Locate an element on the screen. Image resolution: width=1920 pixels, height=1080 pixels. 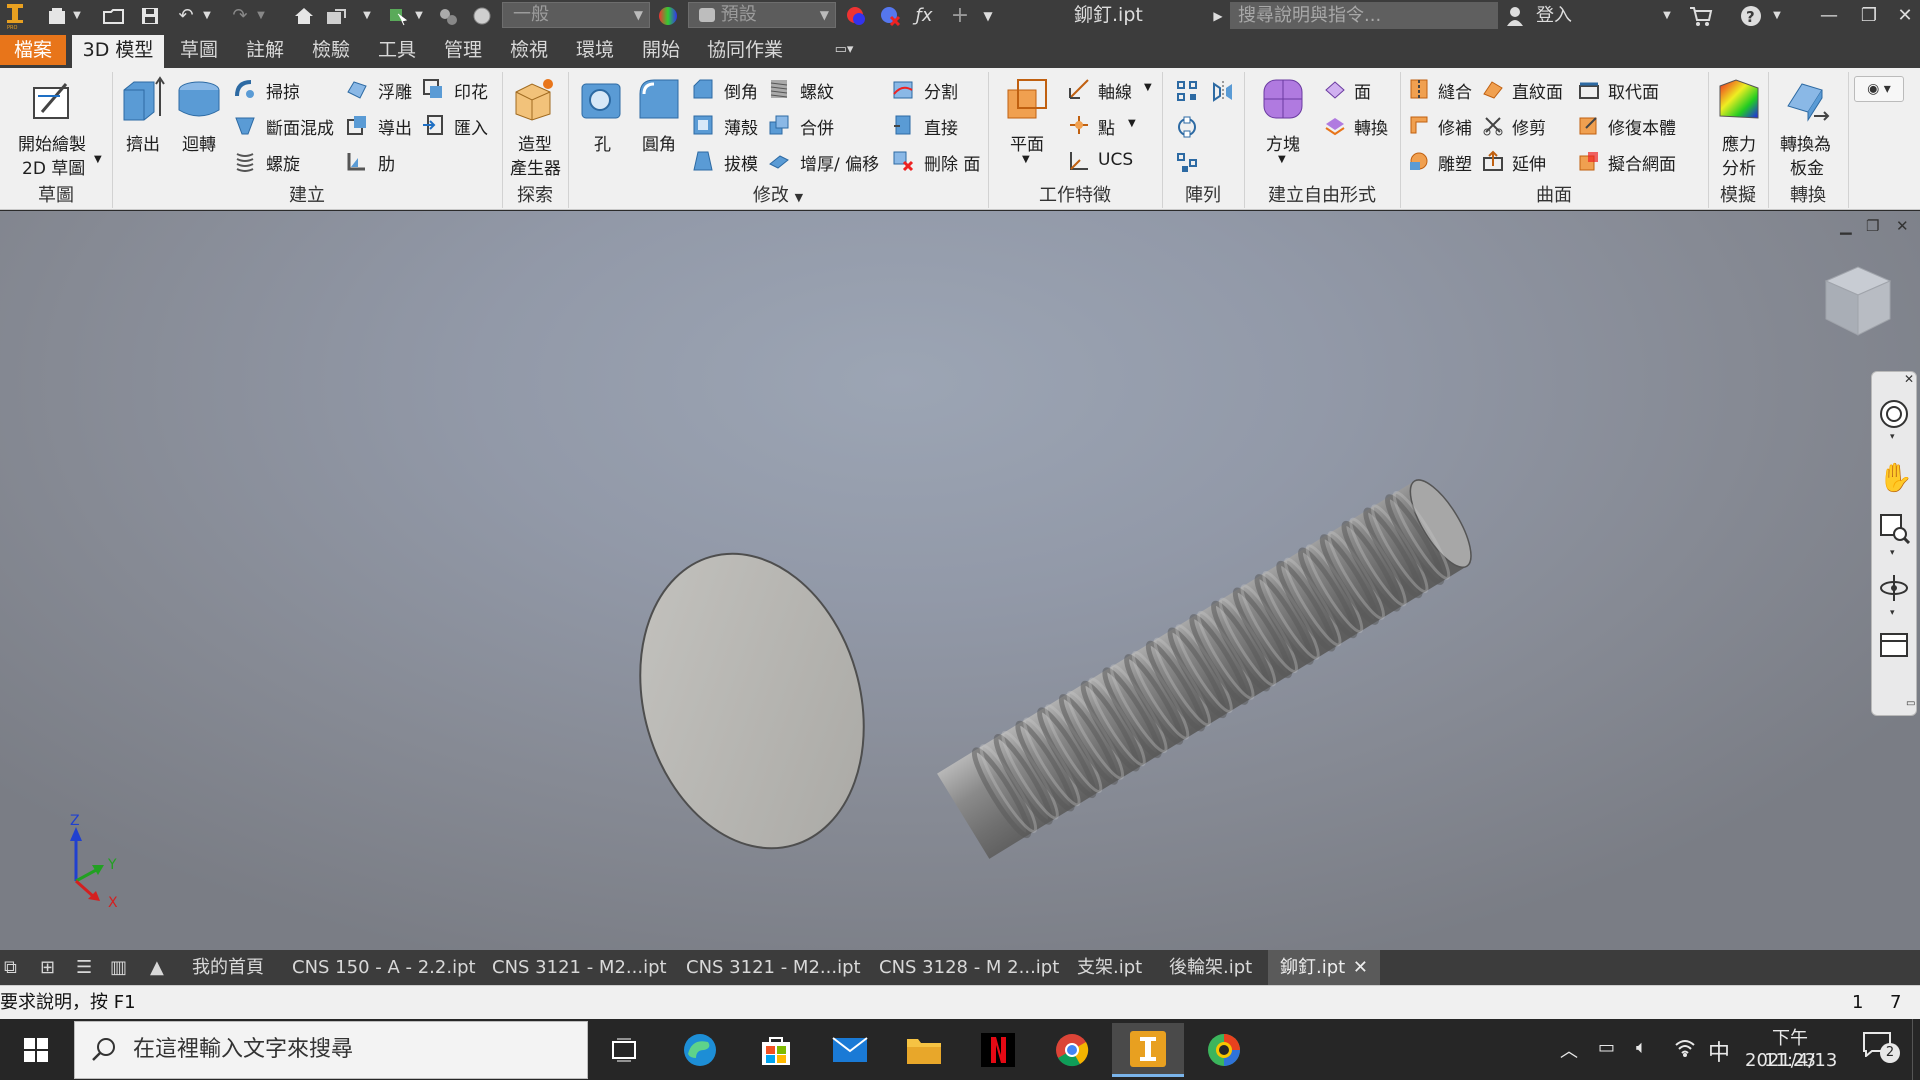
shape-generator-label-1: 造型 is located at coordinates (535, 142).